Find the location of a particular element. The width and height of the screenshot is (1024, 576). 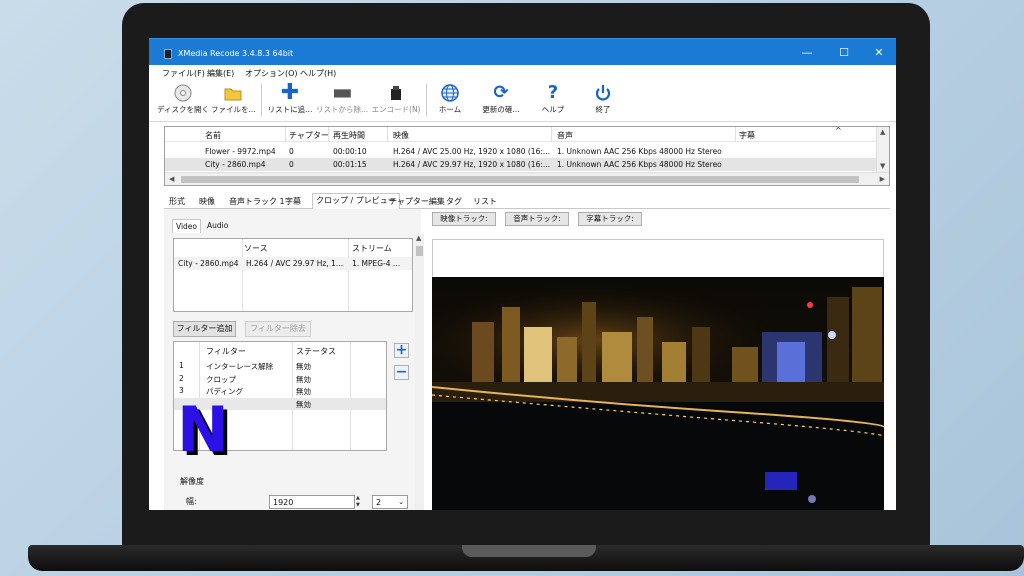

menu-options: オプション(O) is located at coordinates (271, 73).